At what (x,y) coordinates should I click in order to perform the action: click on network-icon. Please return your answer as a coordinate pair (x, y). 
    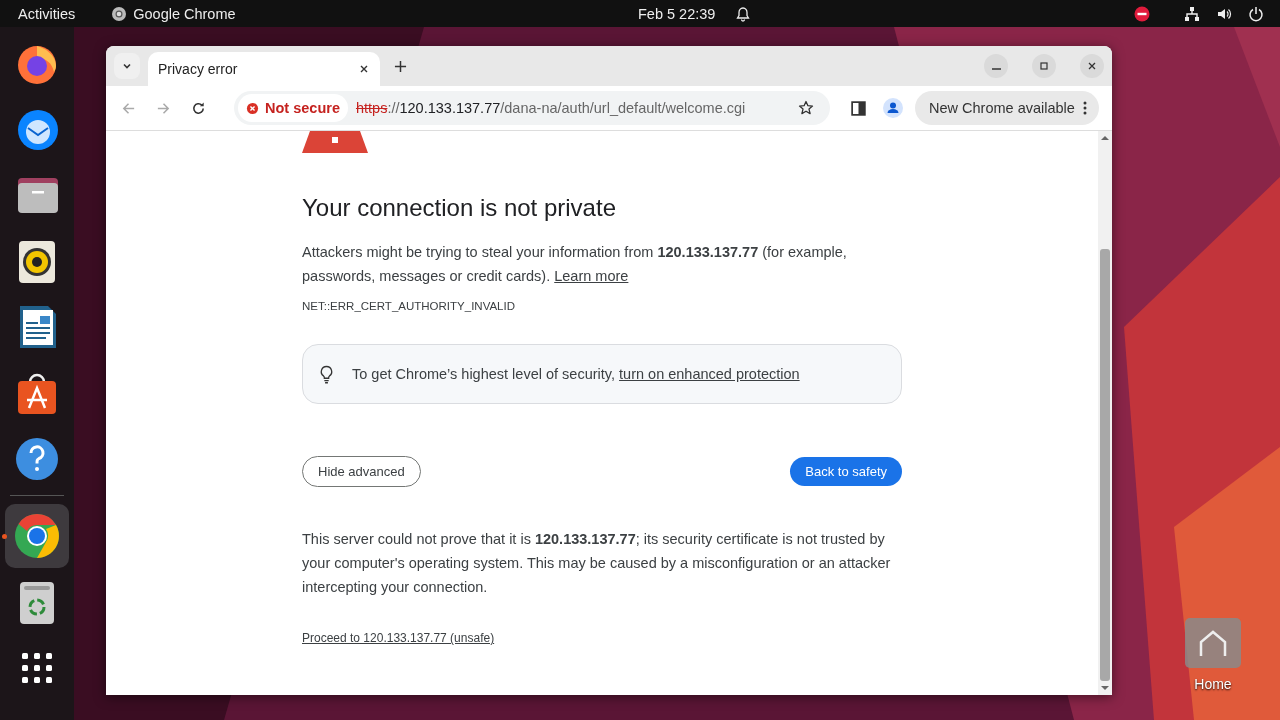
    Looking at the image, I should click on (1192, 13).